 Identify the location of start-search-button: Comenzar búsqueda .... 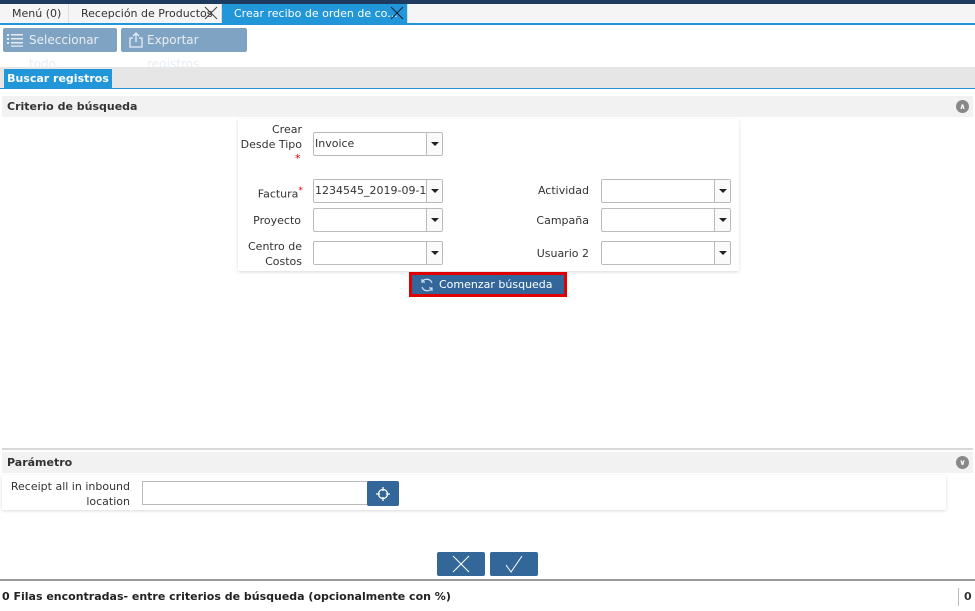
(488, 291).